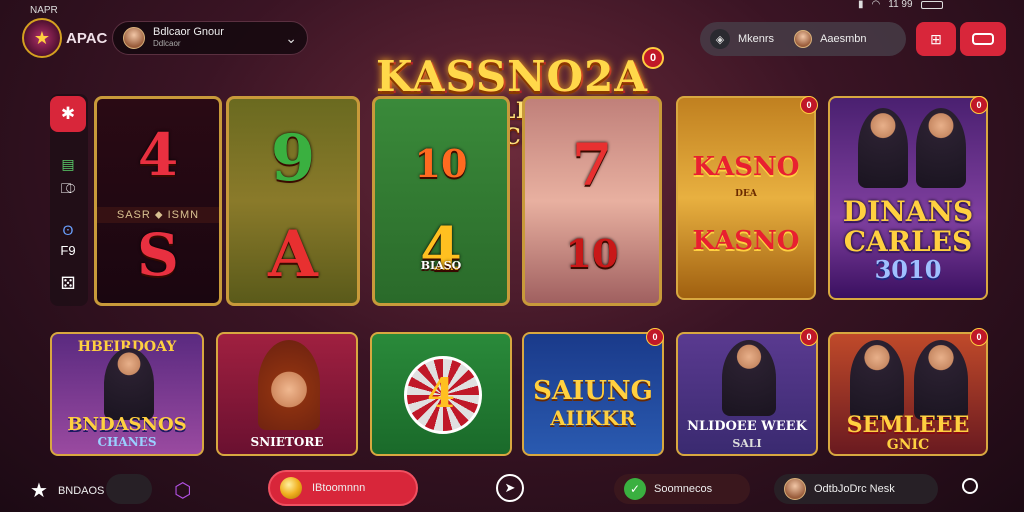  Describe the element at coordinates (39, 491) in the screenshot. I see `star-icon: ★` at that location.